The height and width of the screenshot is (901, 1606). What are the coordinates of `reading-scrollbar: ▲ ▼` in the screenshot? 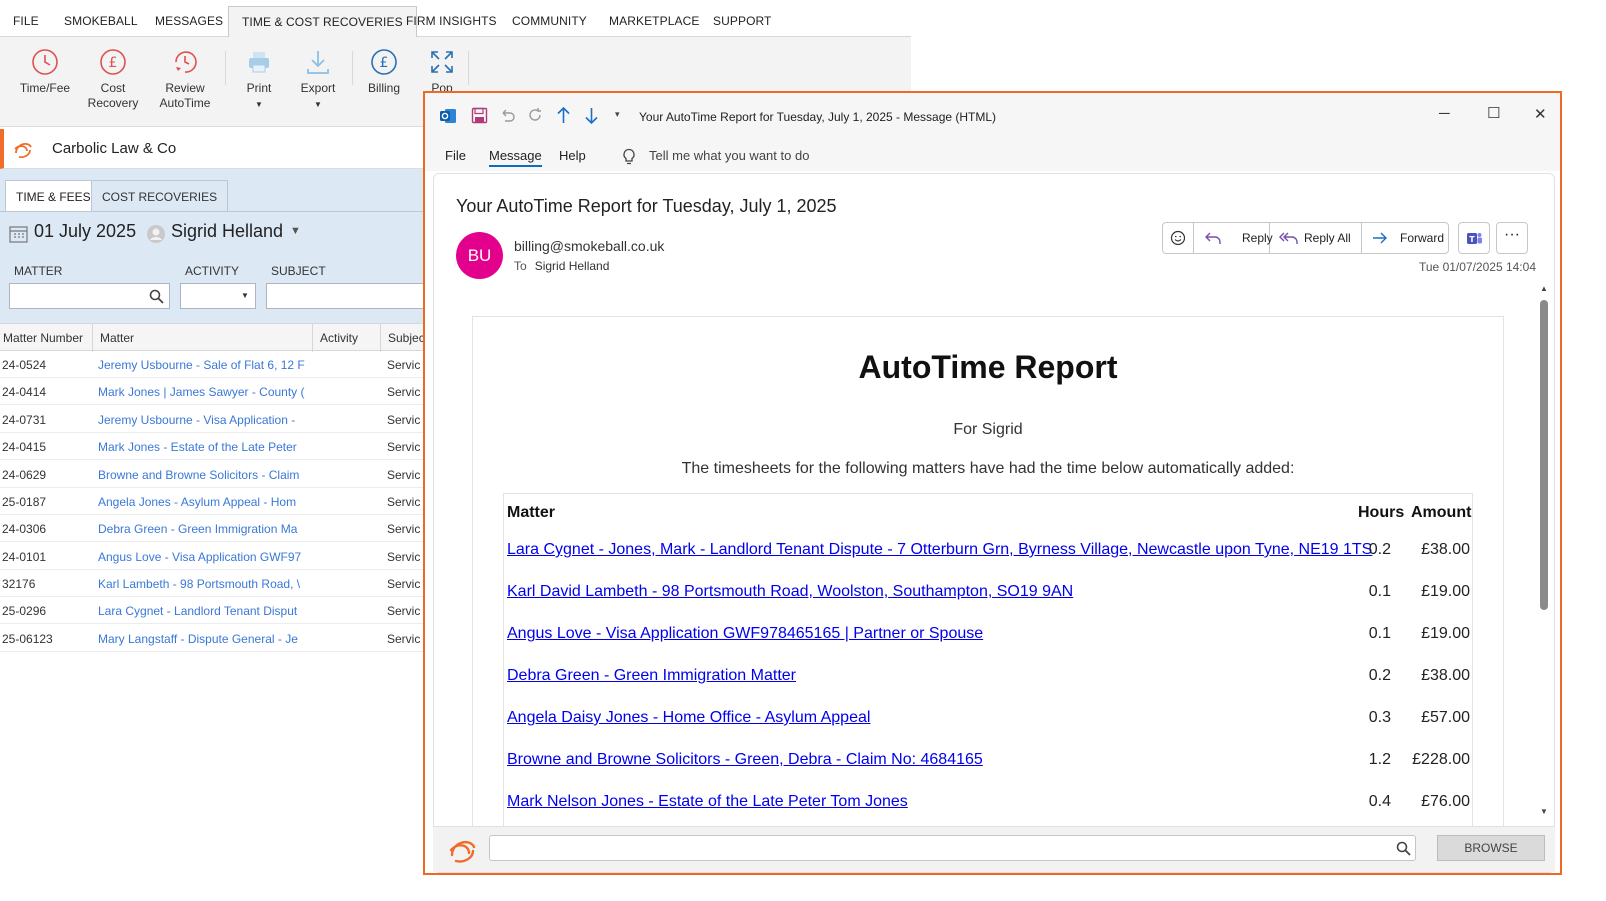 It's located at (1544, 551).